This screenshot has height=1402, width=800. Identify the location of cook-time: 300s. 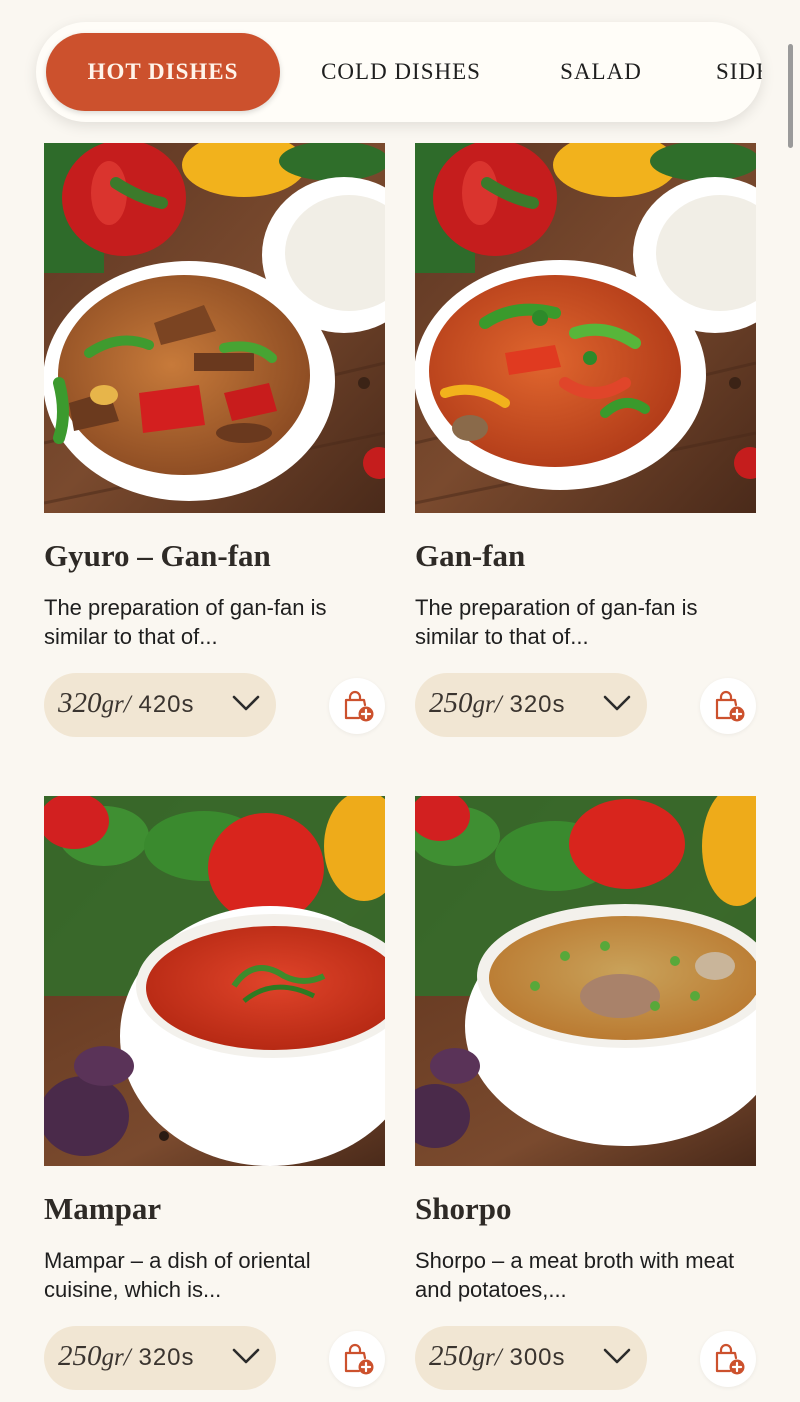
(537, 1357).